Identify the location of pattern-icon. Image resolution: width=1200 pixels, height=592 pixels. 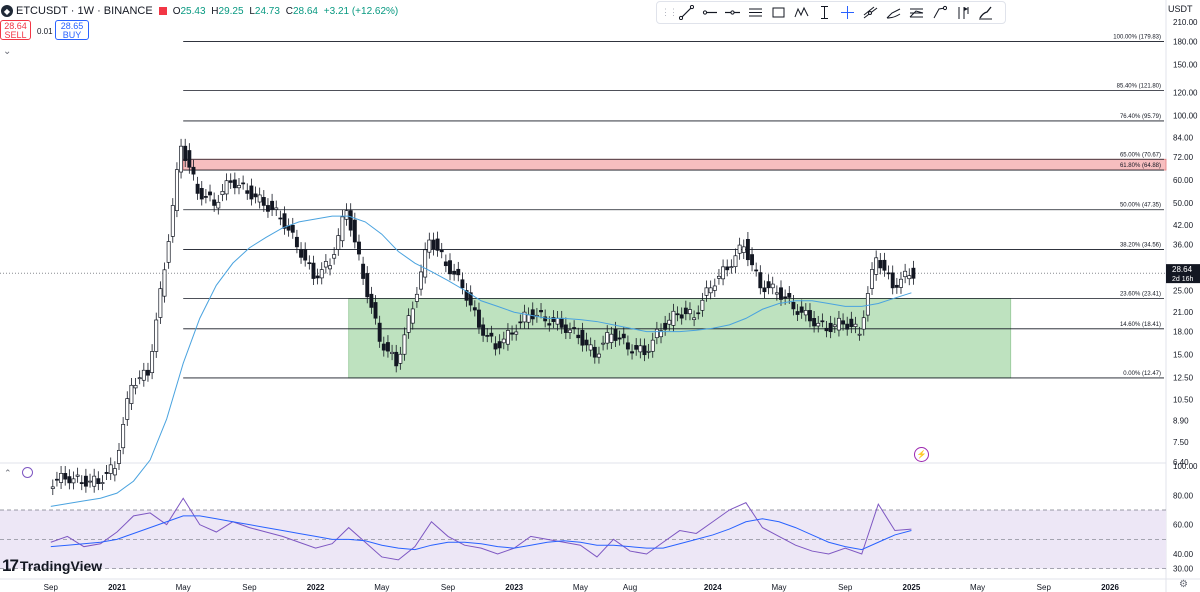
(801, 12).